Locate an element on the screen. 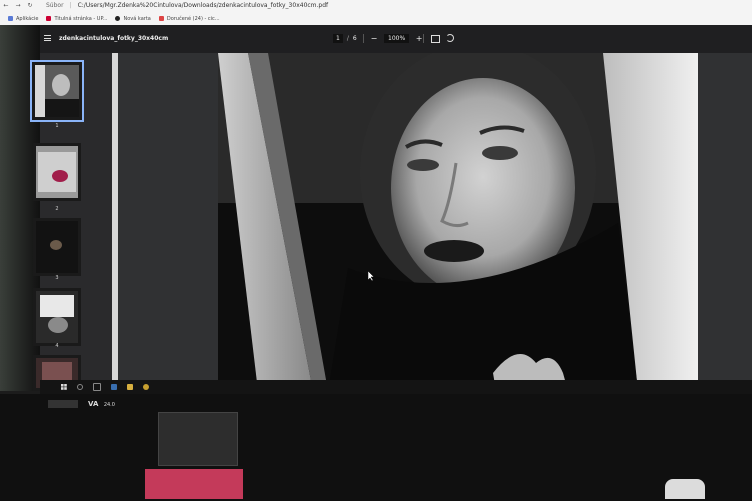 The height and width of the screenshot is (501, 752). bookmark-nova-karta: Nová karta is located at coordinates (133, 19).